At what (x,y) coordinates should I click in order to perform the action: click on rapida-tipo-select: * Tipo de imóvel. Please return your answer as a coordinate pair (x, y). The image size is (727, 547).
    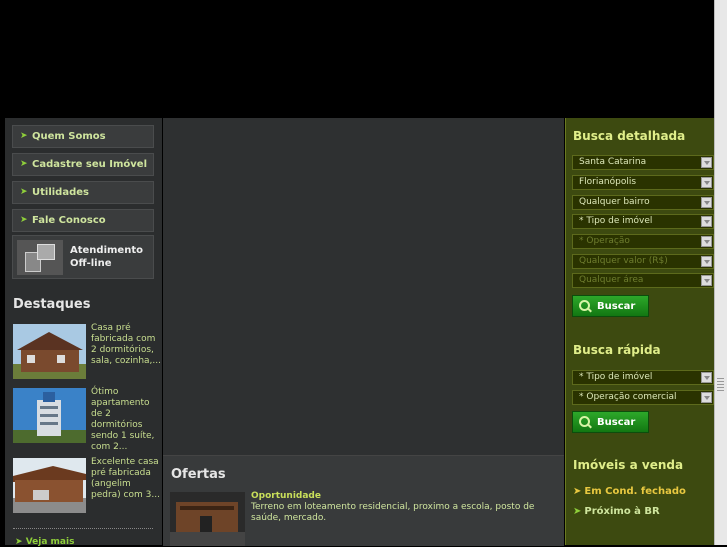
    Looking at the image, I should click on (643, 377).